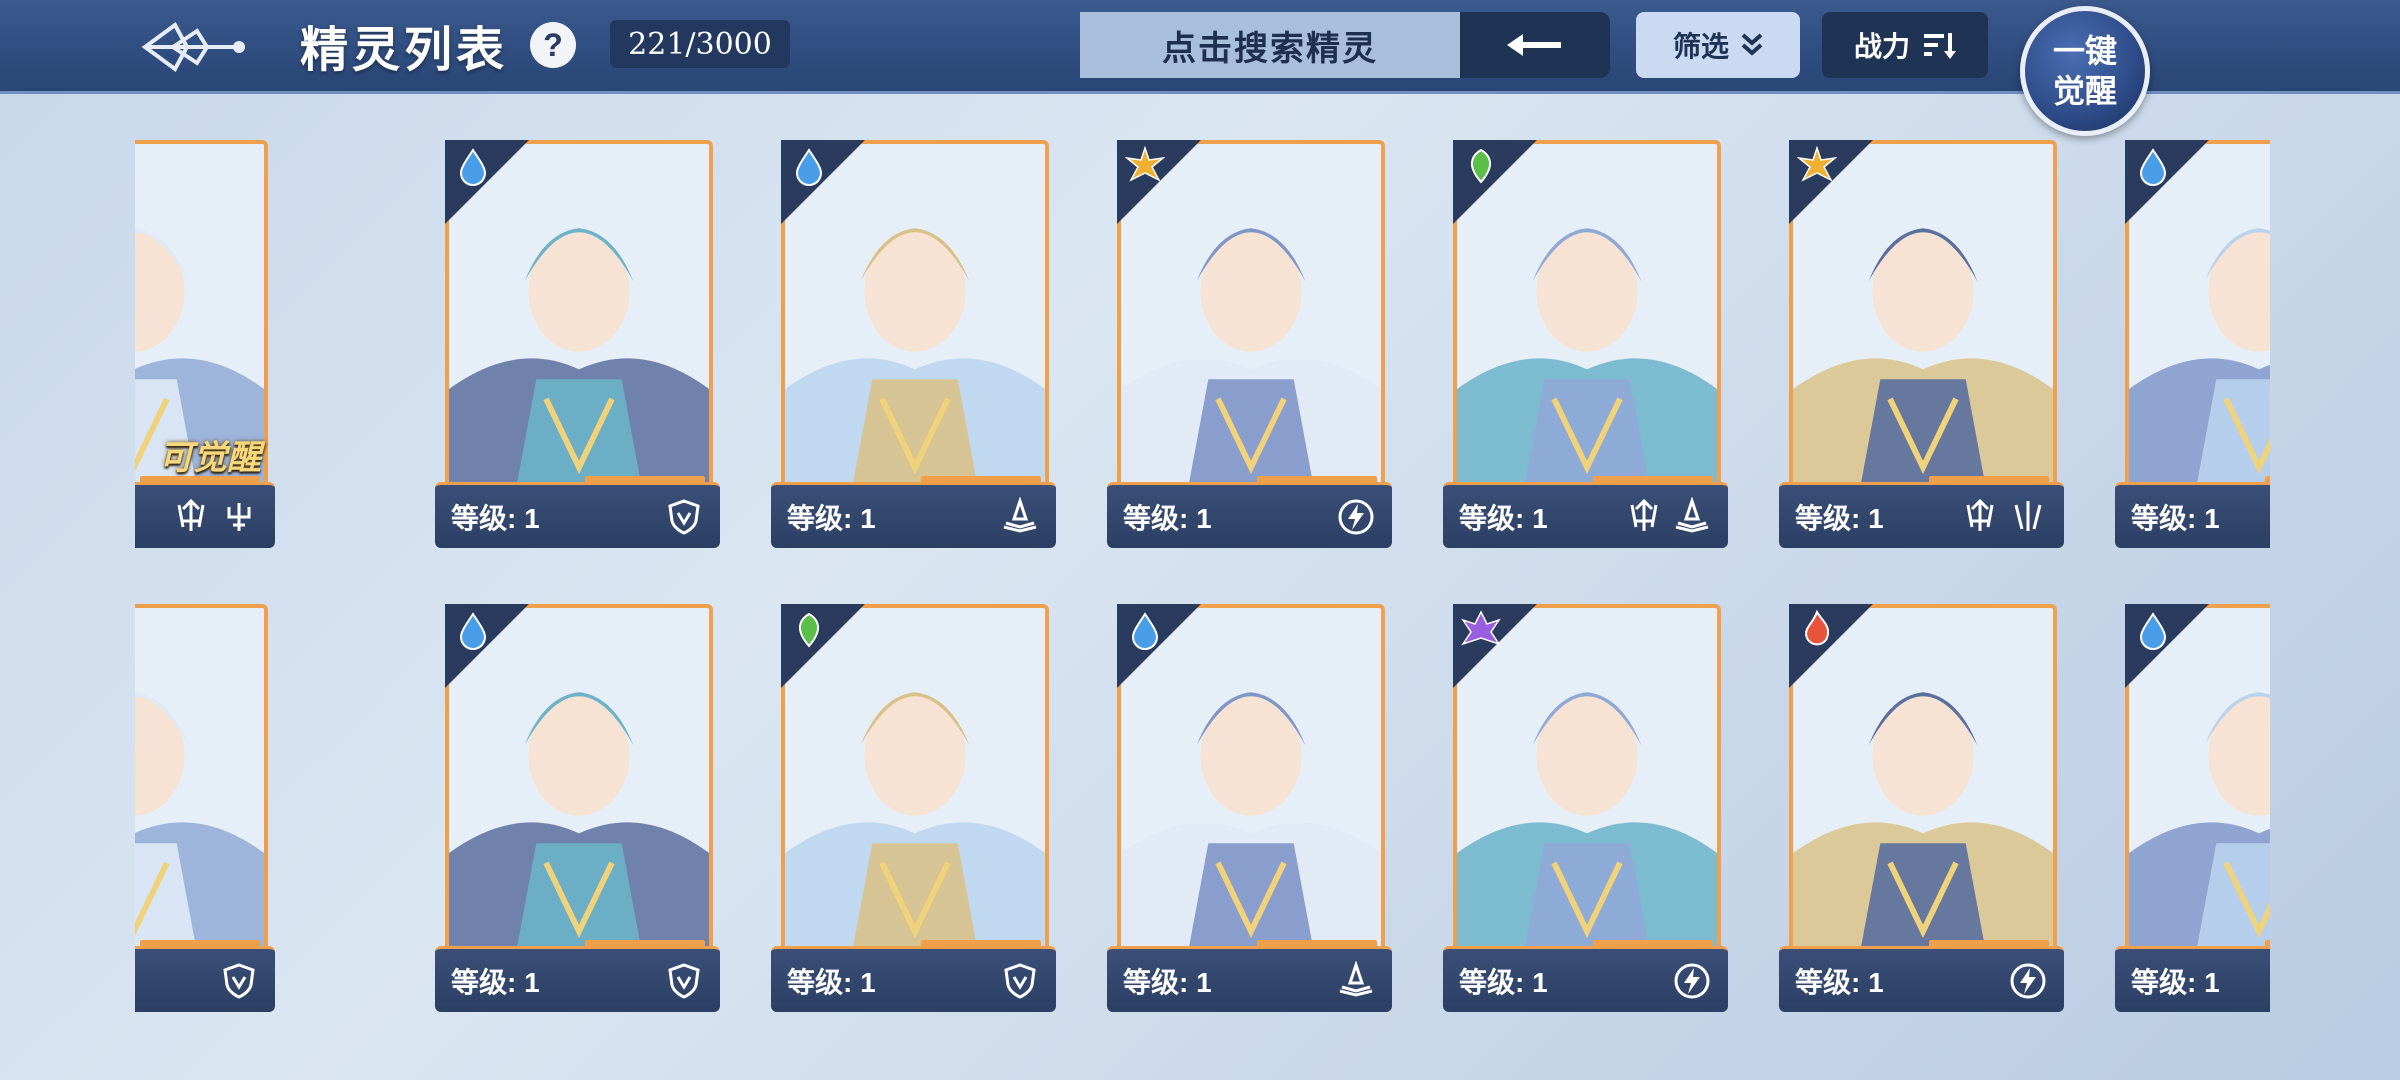 Image resolution: width=2400 pixels, height=1080 pixels. I want to click on back-button, so click(195, 47).